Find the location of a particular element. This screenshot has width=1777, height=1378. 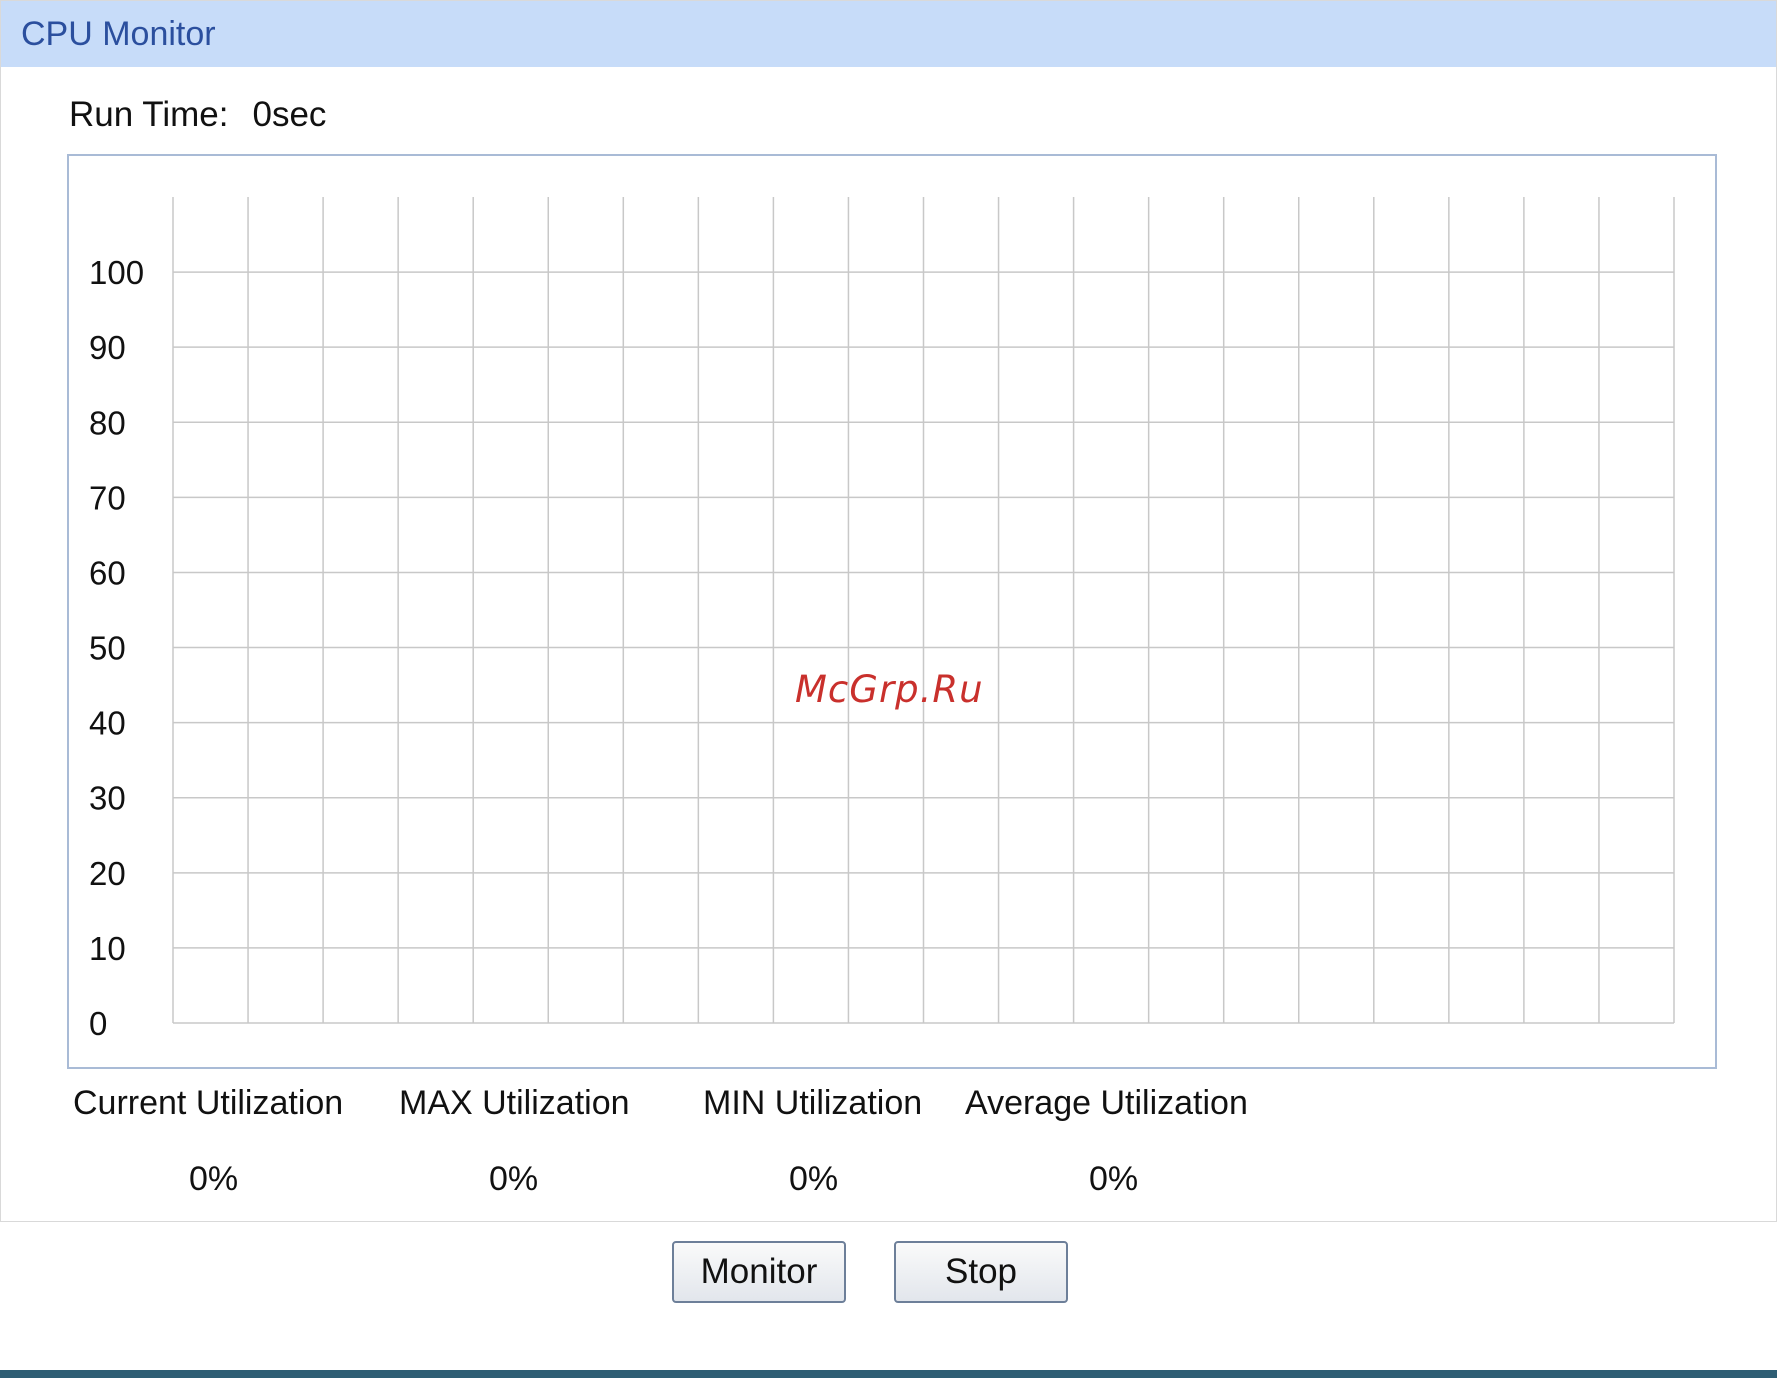

y-tick-label: 0 is located at coordinates (98, 1023).